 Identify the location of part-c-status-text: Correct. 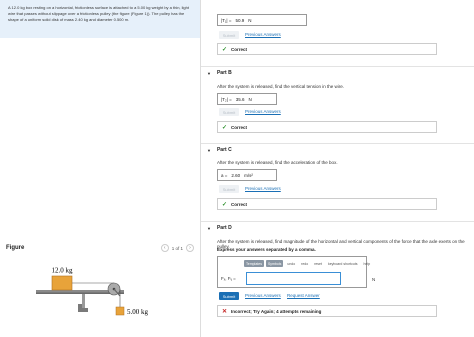
(239, 204).